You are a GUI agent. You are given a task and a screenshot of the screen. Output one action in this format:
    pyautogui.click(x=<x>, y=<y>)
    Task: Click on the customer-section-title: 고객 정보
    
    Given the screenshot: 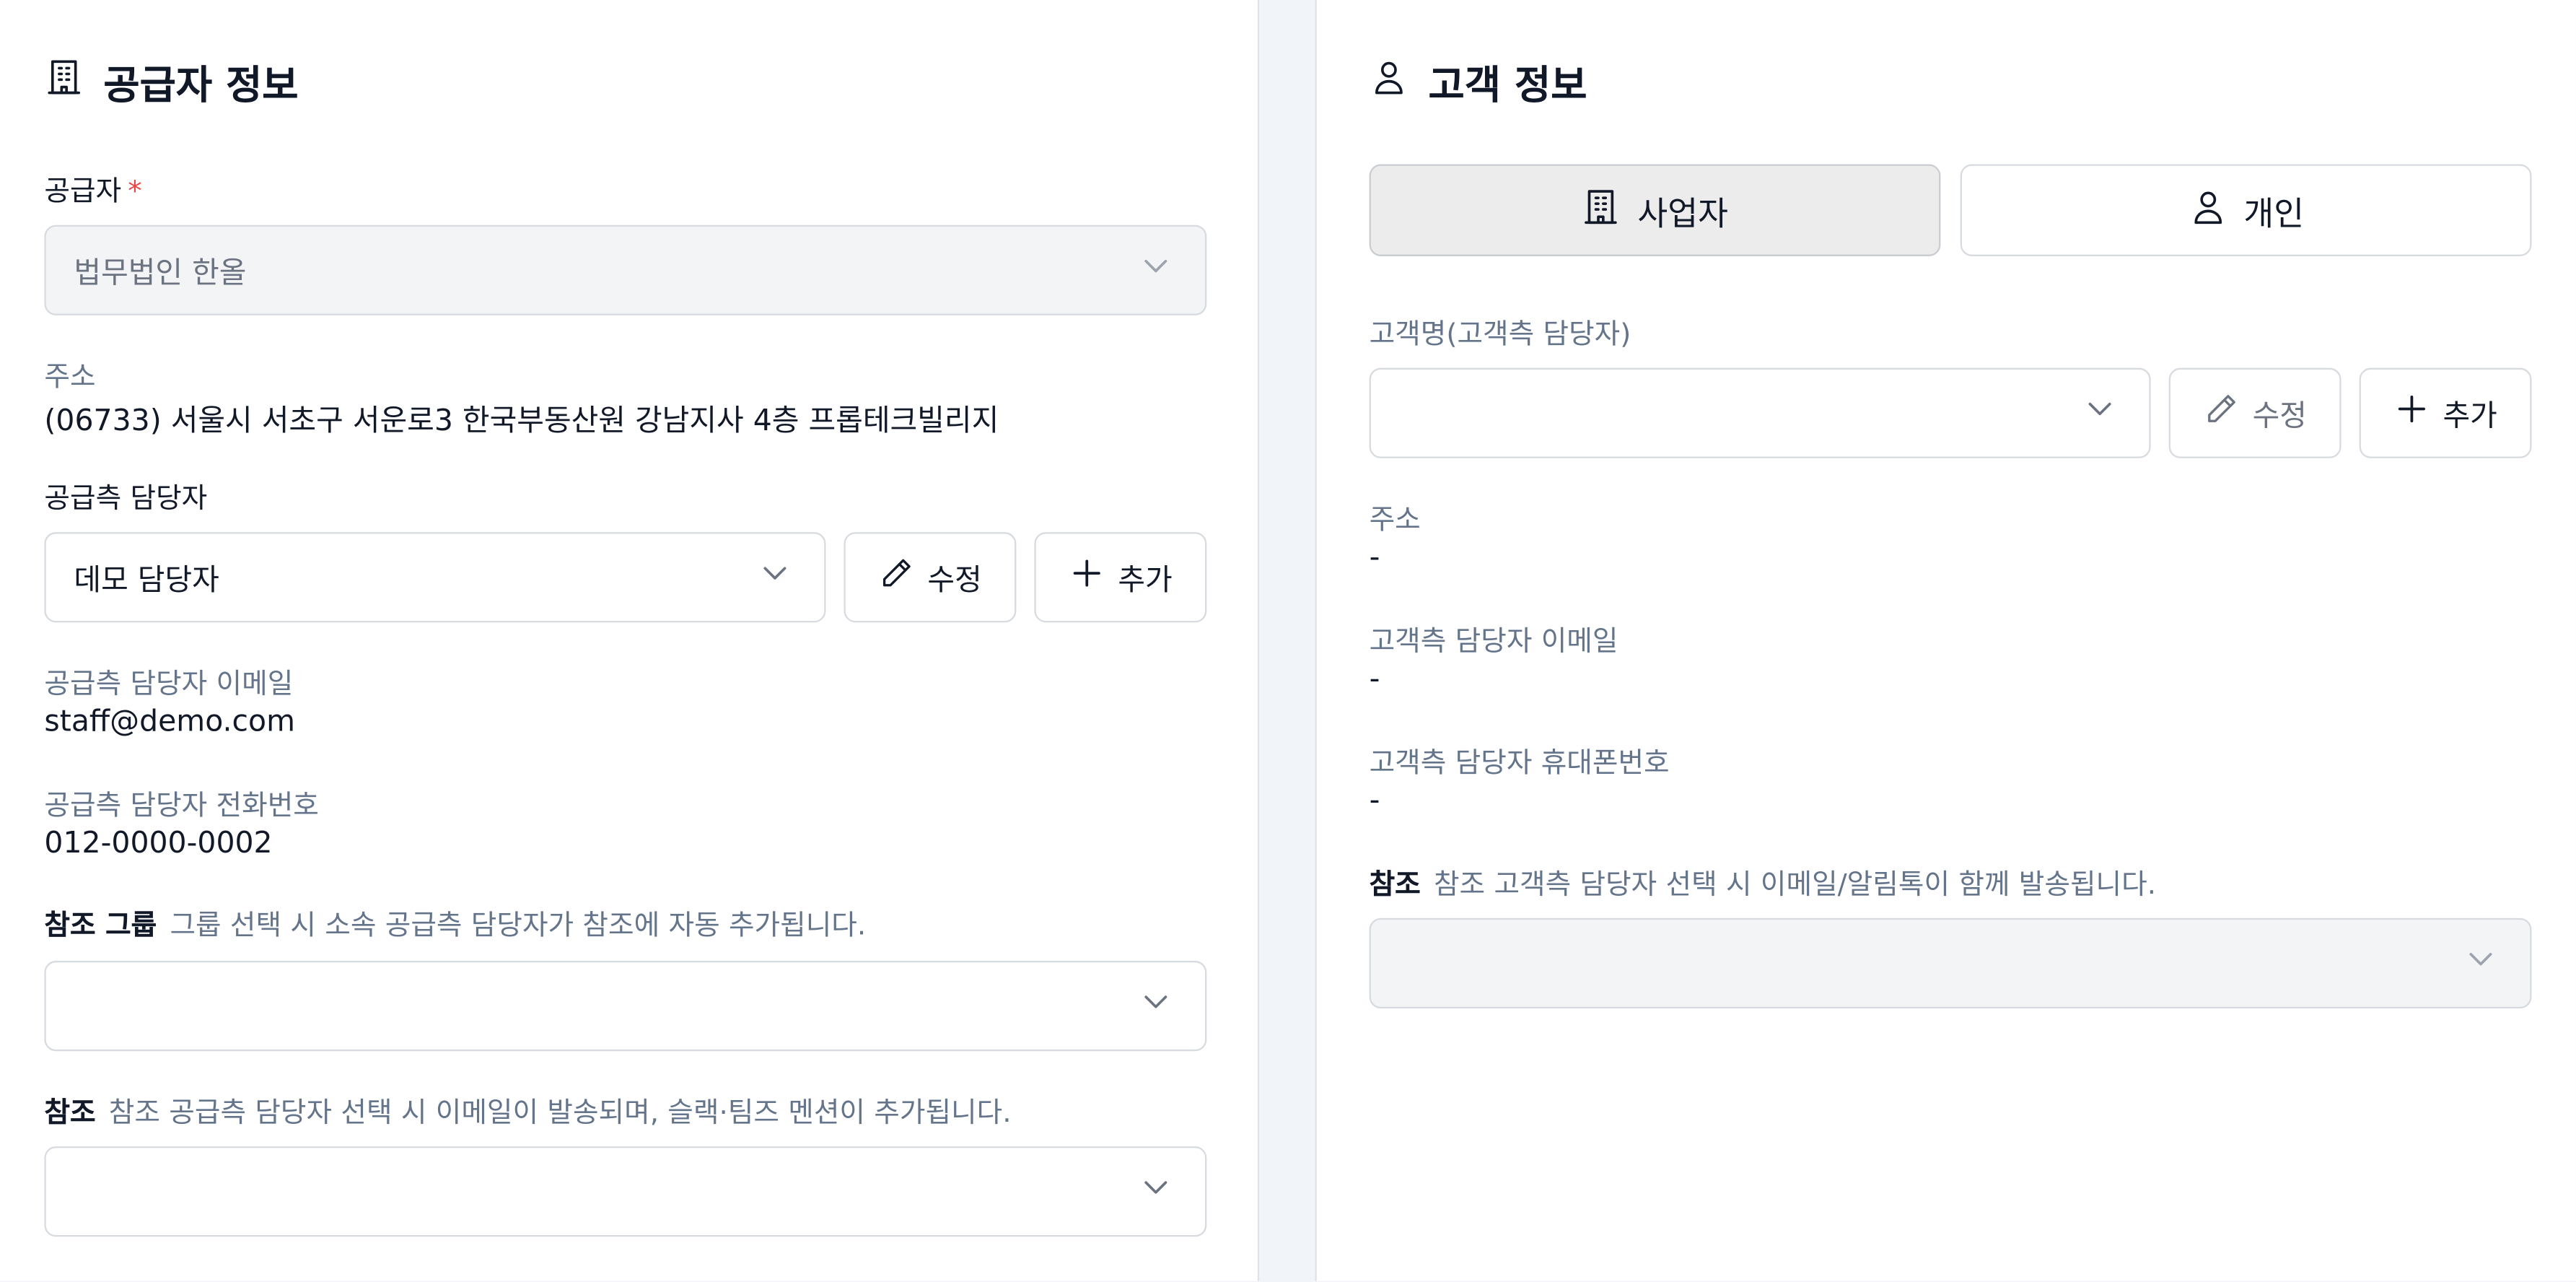 What is the action you would take?
    pyautogui.click(x=1478, y=82)
    